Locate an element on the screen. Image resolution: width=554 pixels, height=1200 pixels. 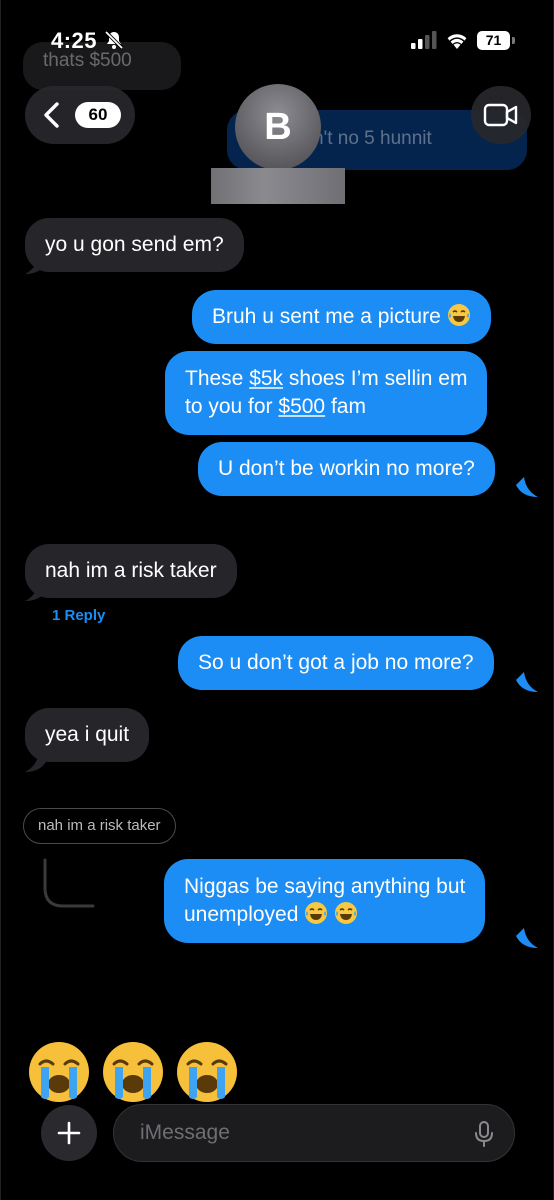
message-bubble-incoming: yo u gon send em? is located at coordinates (134, 245).